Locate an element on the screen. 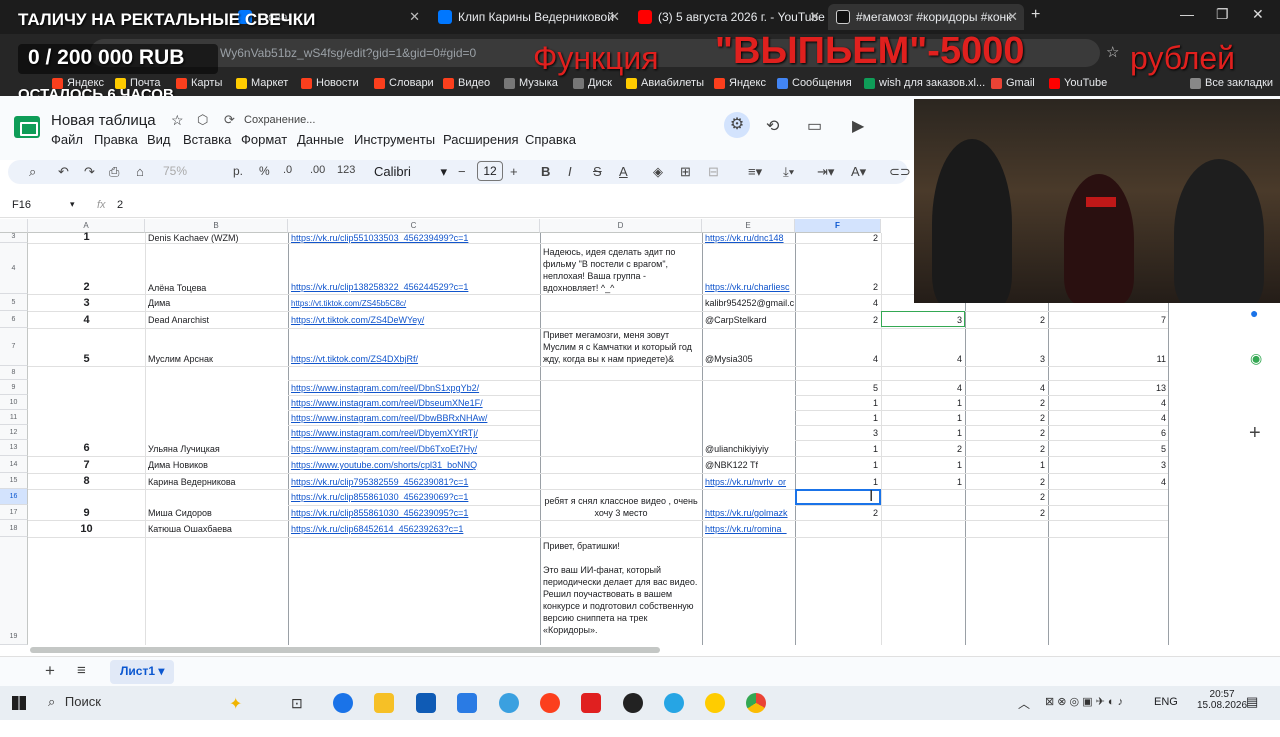  text-color-icon: A is located at coordinates (623, 171).